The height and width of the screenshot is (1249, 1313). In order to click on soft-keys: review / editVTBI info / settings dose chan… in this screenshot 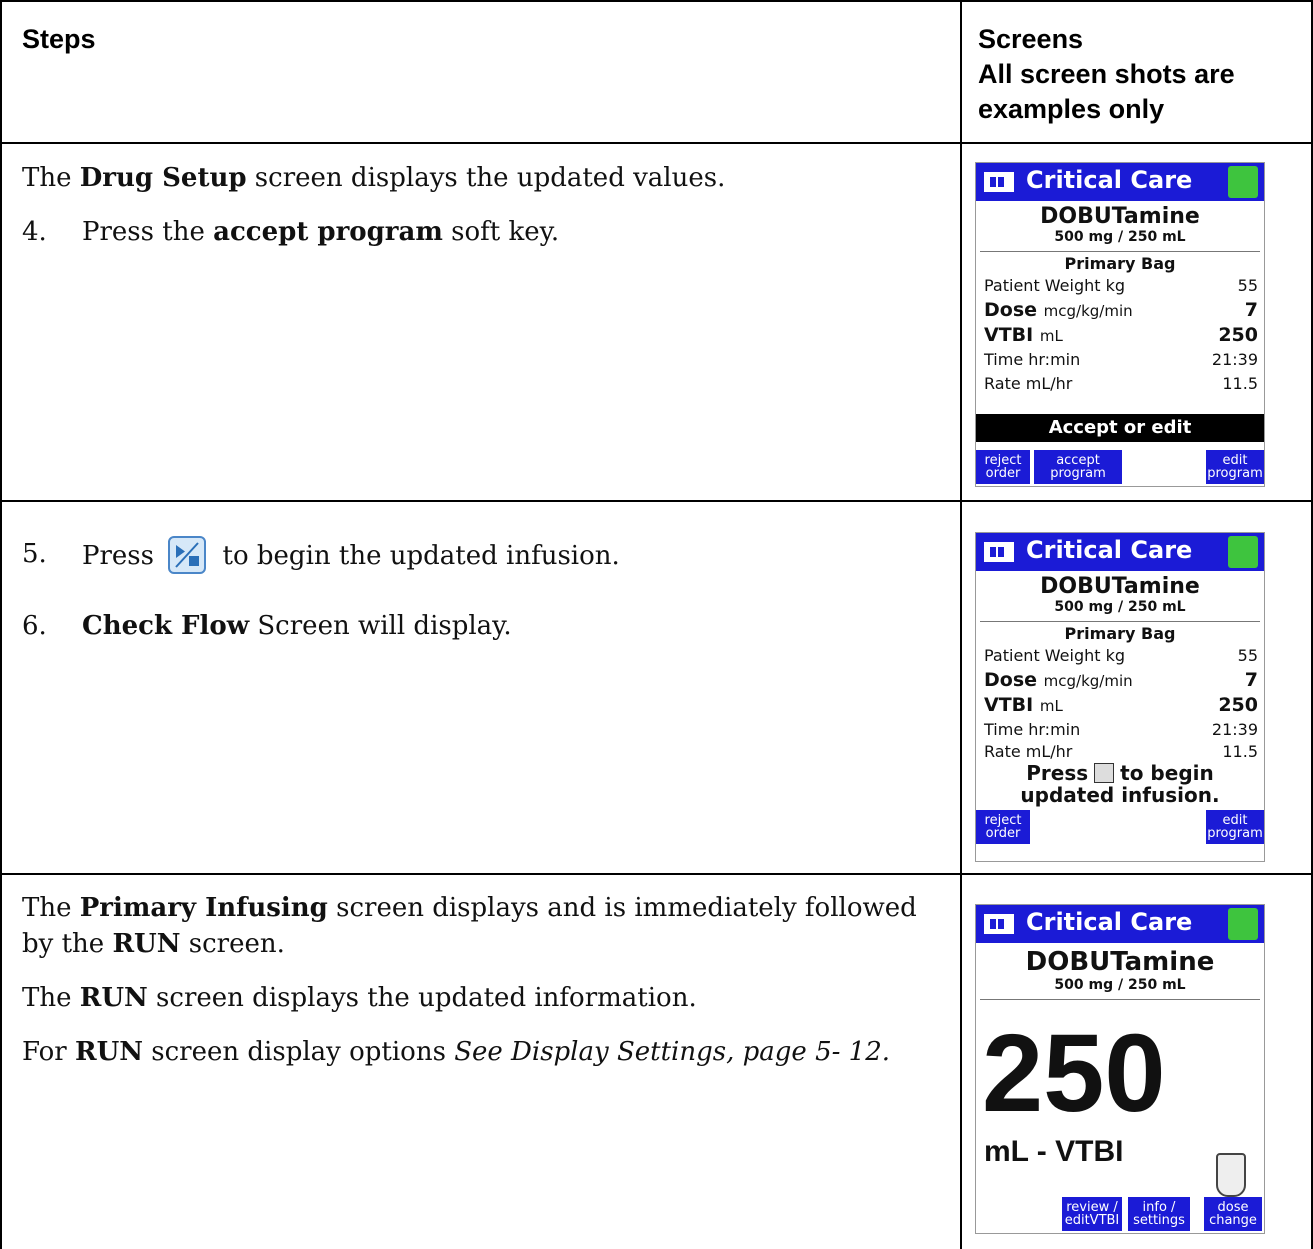, I will do `click(1120, 1212)`.